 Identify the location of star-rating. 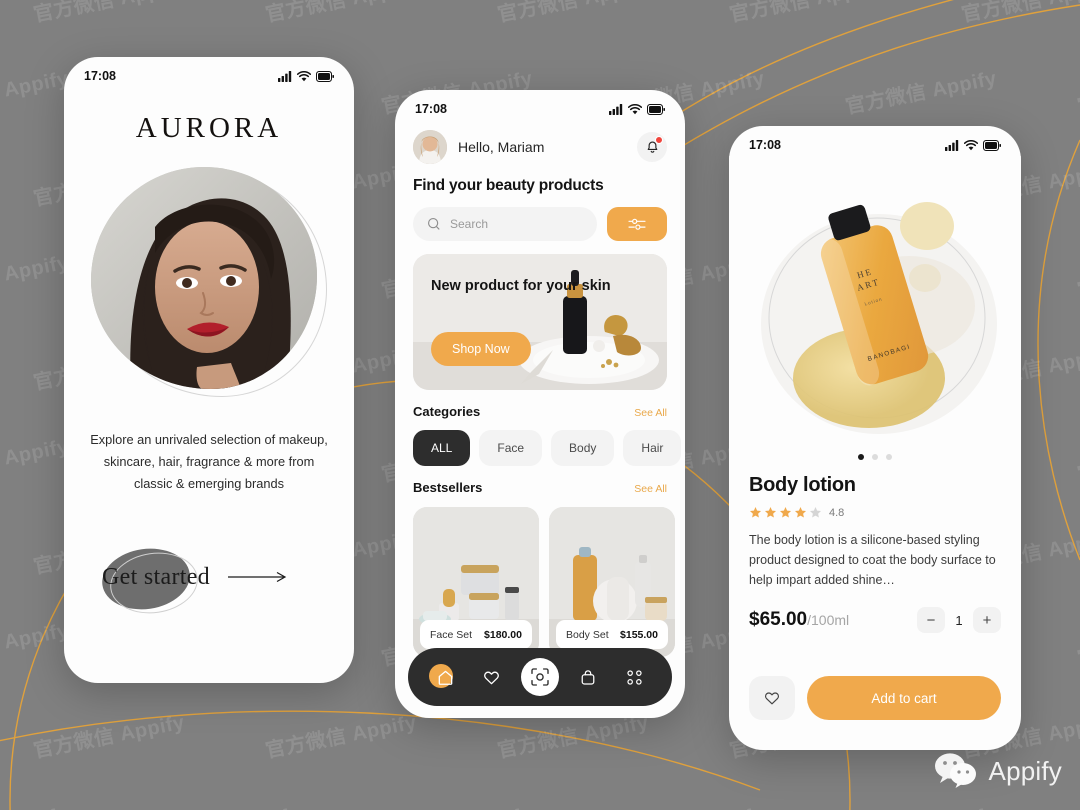
(785, 512).